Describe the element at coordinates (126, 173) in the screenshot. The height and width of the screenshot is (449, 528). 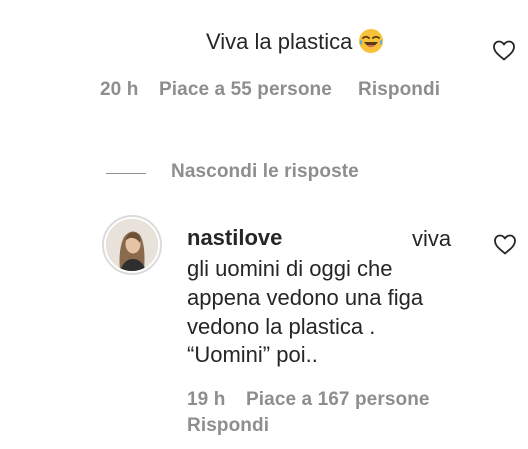
I see `replies-divider-line` at that location.